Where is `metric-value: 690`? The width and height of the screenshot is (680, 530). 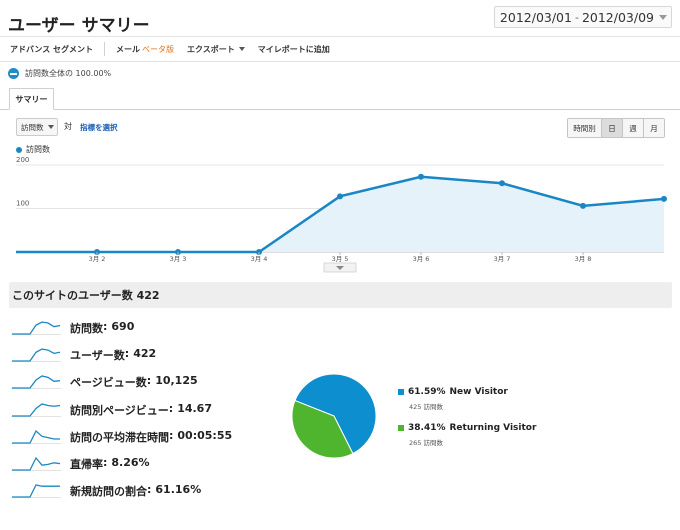
metric-value: 690 is located at coordinates (123, 326).